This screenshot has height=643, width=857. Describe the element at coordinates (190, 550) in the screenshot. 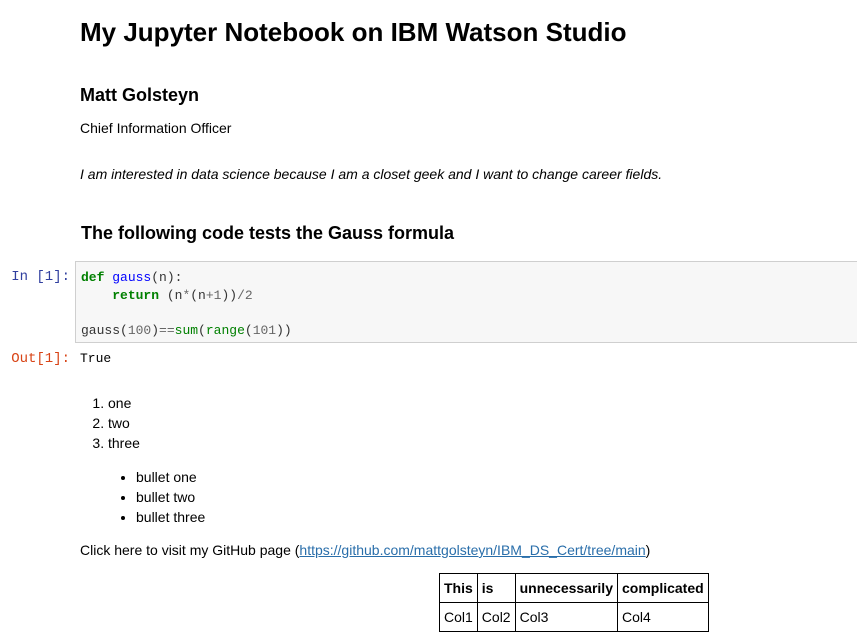

I see `github-prefix: Click here to visit my GitHub page (` at that location.